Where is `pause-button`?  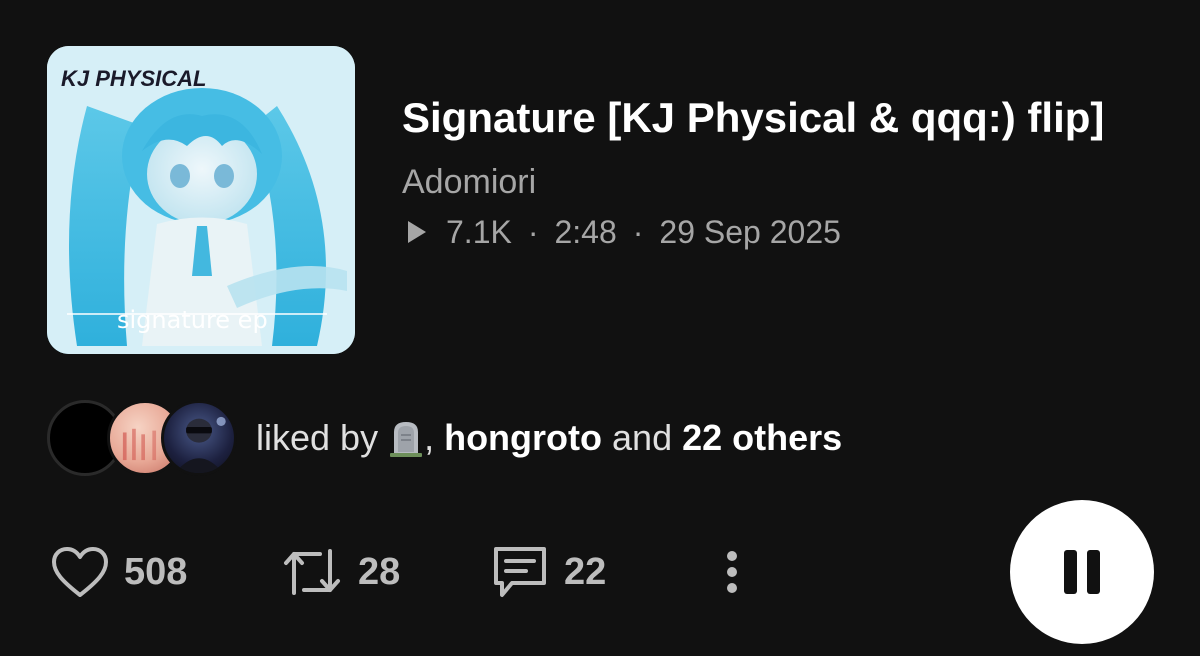 pause-button is located at coordinates (1082, 572).